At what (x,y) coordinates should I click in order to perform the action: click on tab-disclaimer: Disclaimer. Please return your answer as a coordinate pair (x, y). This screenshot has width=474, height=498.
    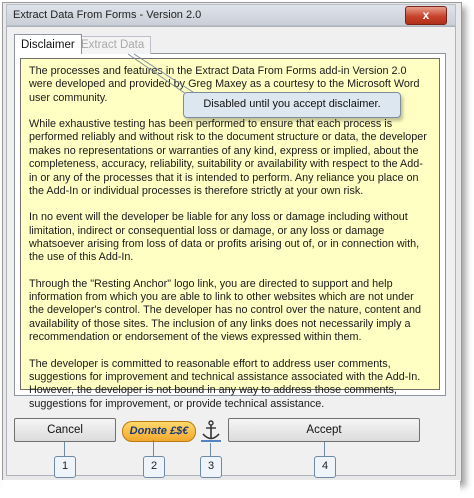
    Looking at the image, I should click on (48, 44).